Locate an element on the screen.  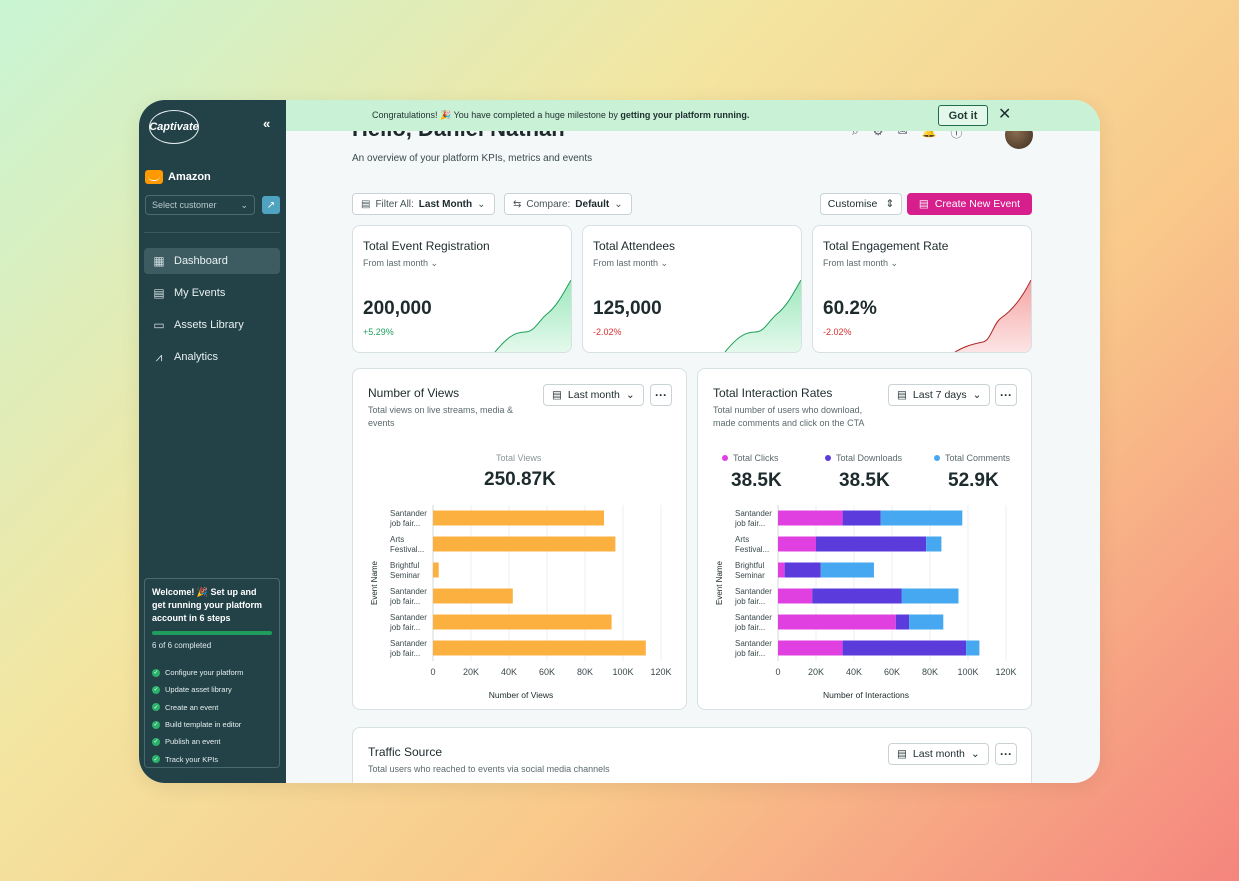
traffic-range-dropdown: ▤ Last month ⌄ is located at coordinates (938, 754).